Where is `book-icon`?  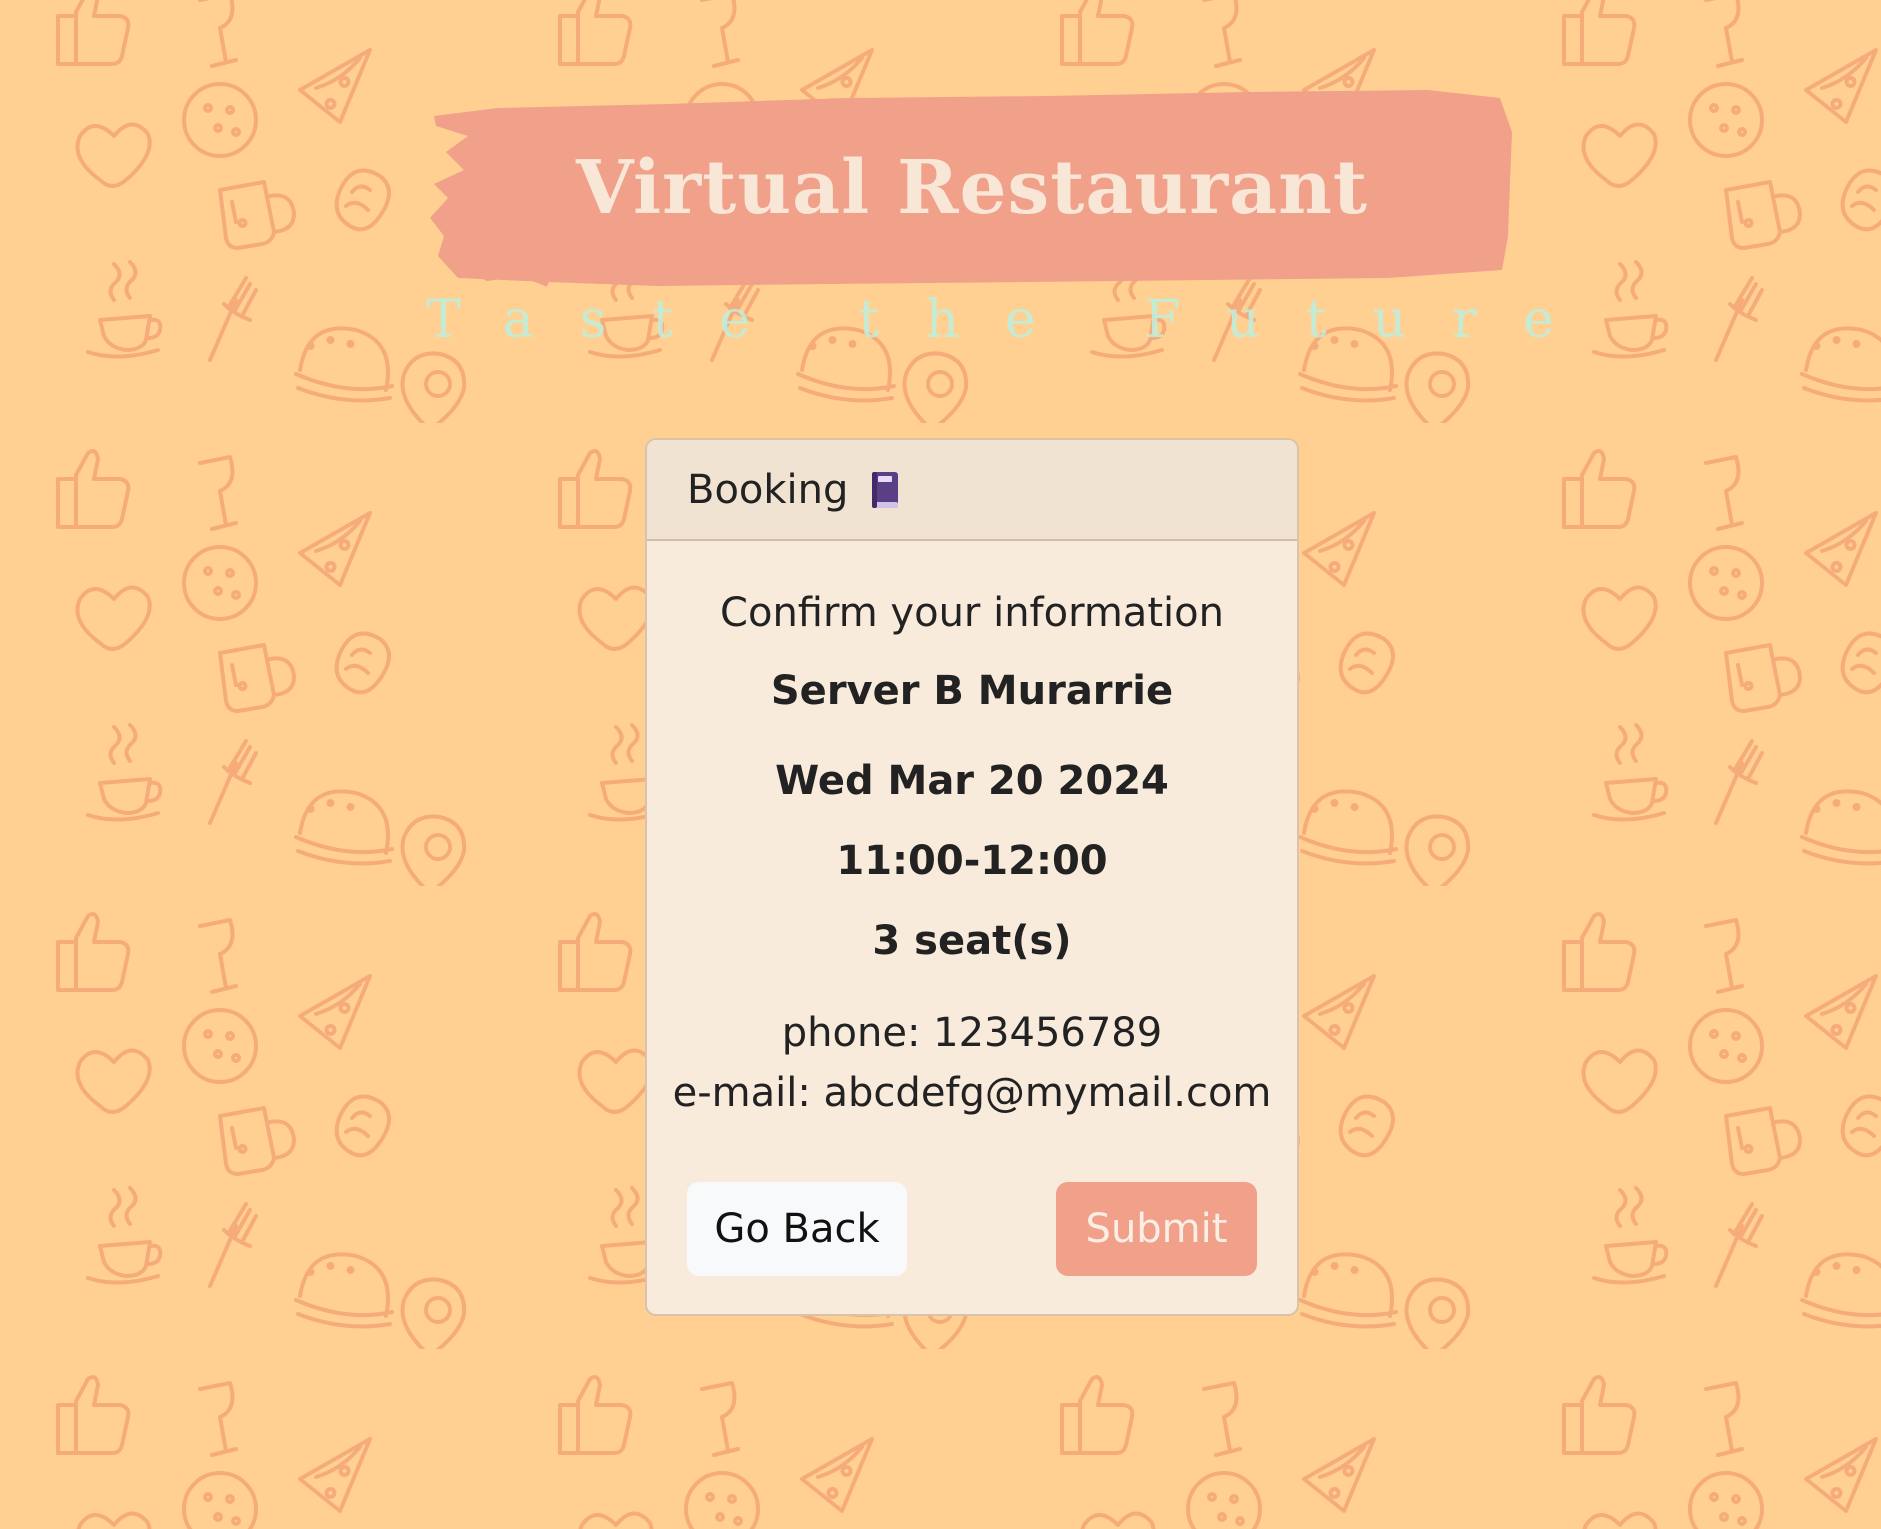
book-icon is located at coordinates (885, 490).